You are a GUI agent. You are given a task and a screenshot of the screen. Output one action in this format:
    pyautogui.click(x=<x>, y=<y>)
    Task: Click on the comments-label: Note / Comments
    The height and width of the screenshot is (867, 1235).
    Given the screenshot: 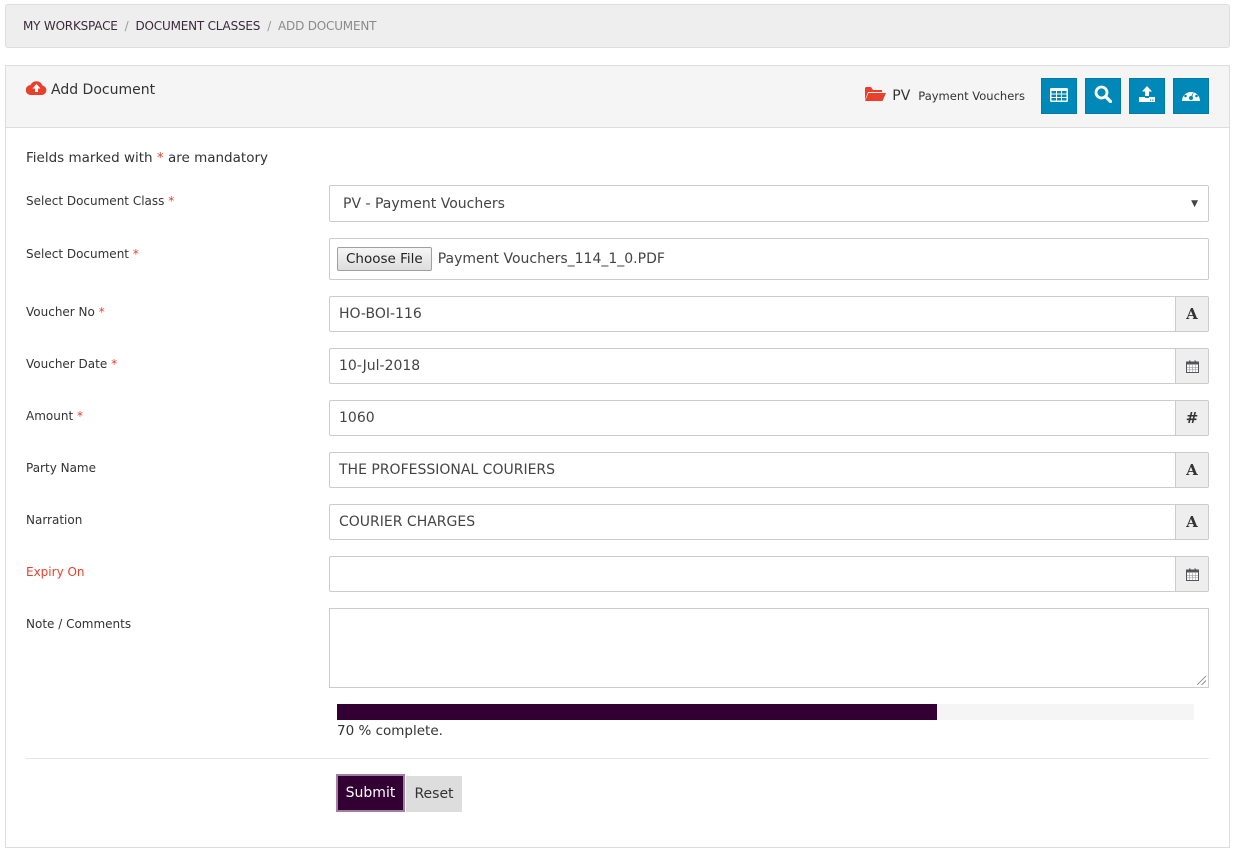 What is the action you would take?
    pyautogui.click(x=78, y=624)
    